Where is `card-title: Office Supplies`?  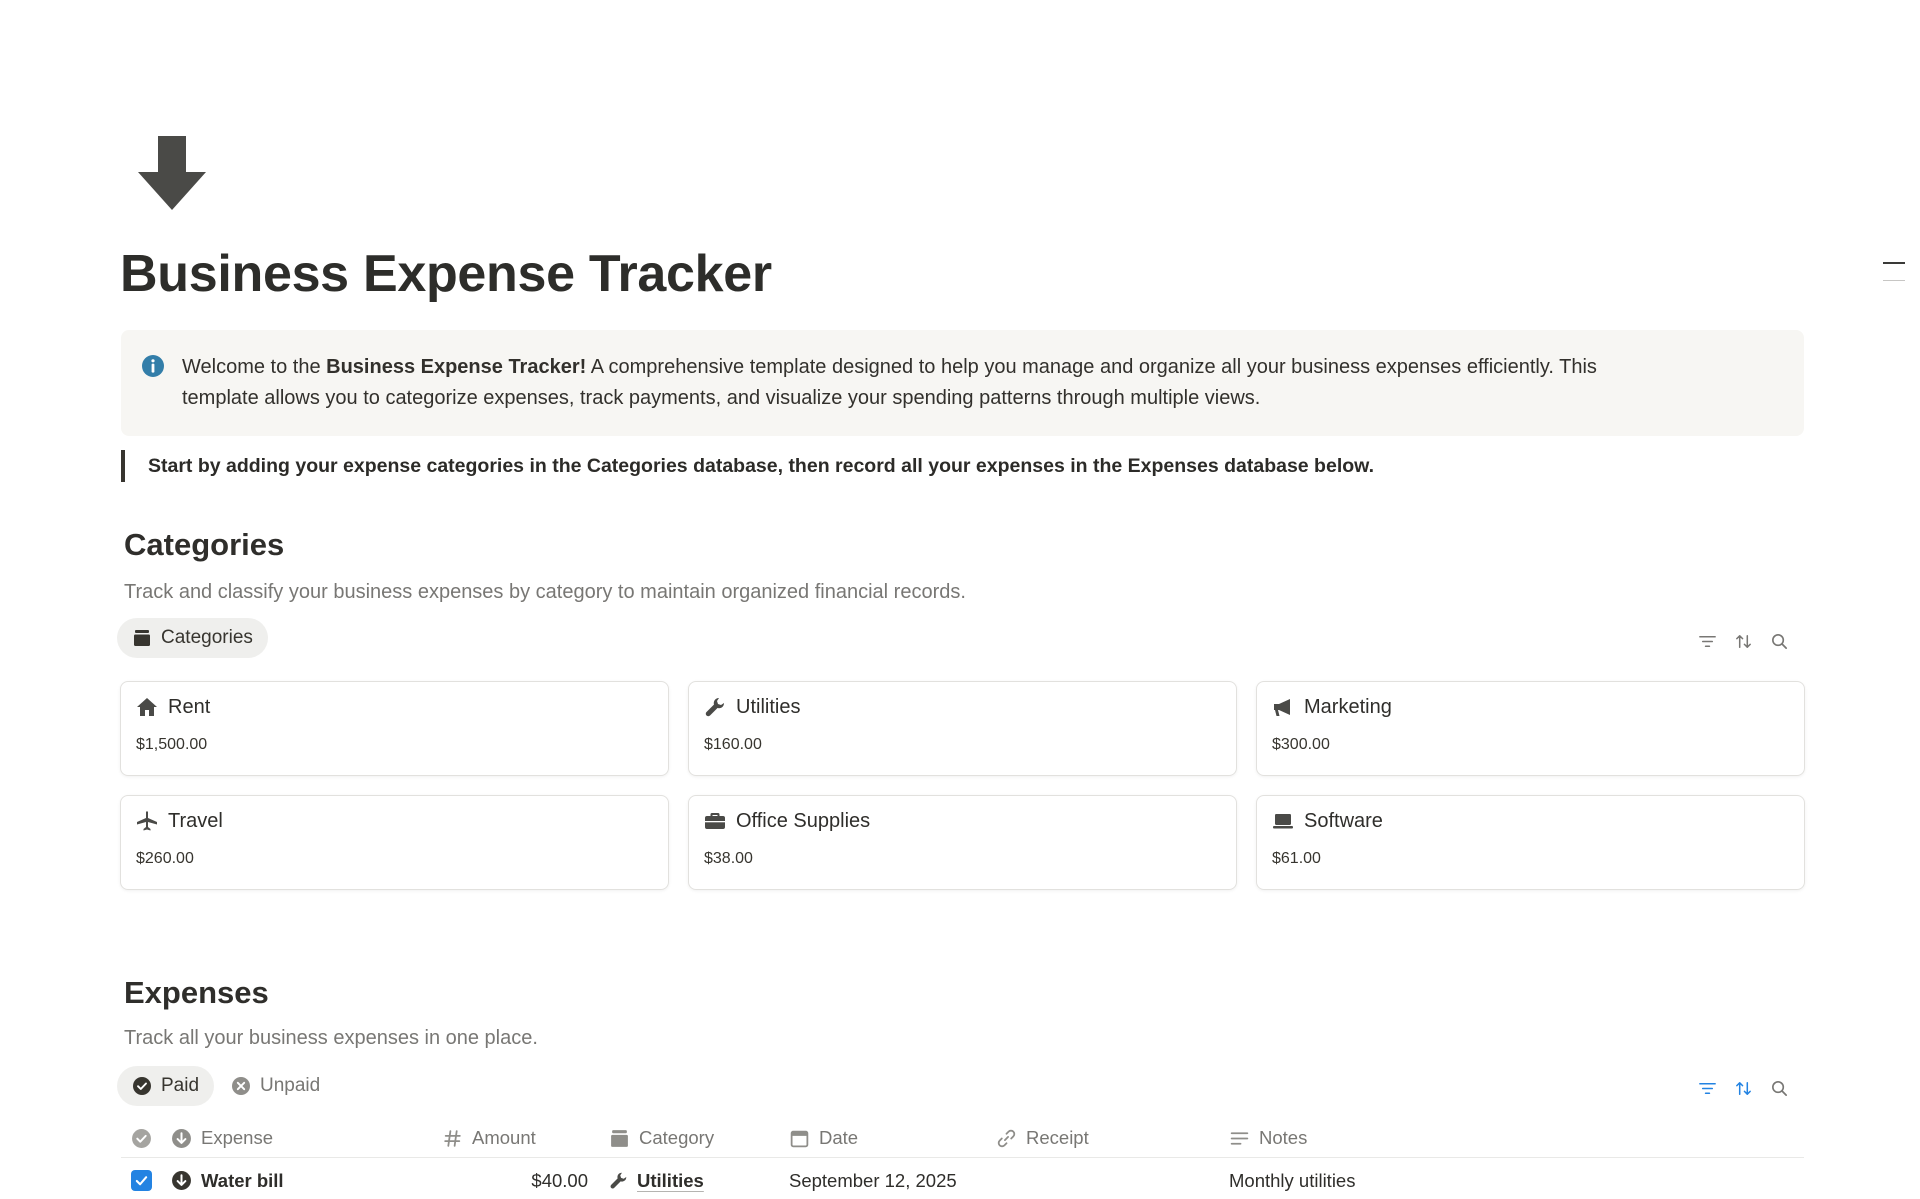
card-title: Office Supplies is located at coordinates (803, 820).